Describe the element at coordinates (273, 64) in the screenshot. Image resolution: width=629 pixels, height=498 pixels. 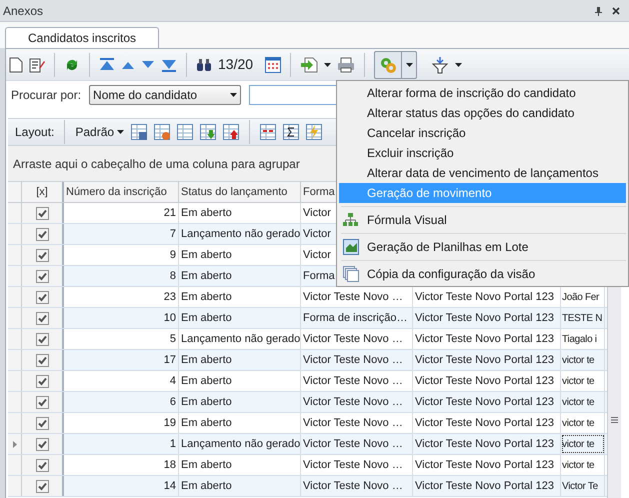
I see `grid-colors-icon` at that location.